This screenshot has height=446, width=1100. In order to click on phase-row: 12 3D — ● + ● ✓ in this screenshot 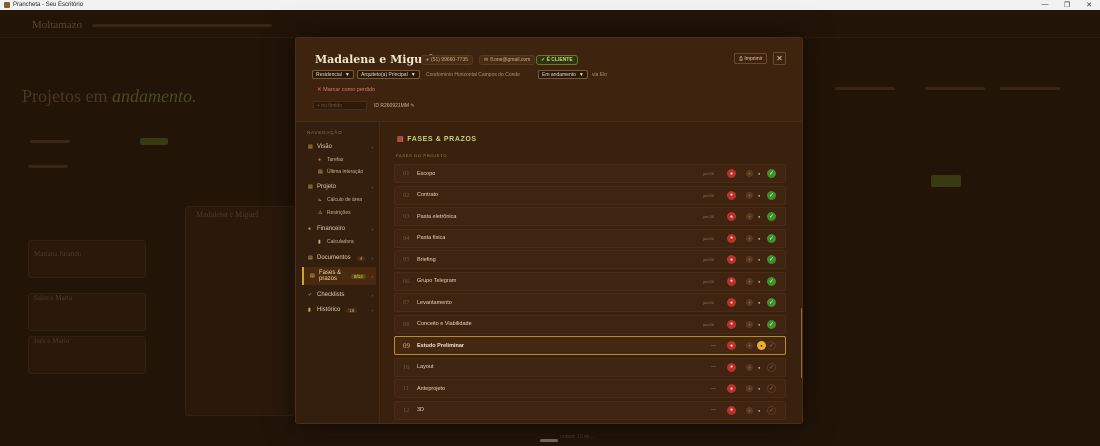, I will do `click(590, 410)`.